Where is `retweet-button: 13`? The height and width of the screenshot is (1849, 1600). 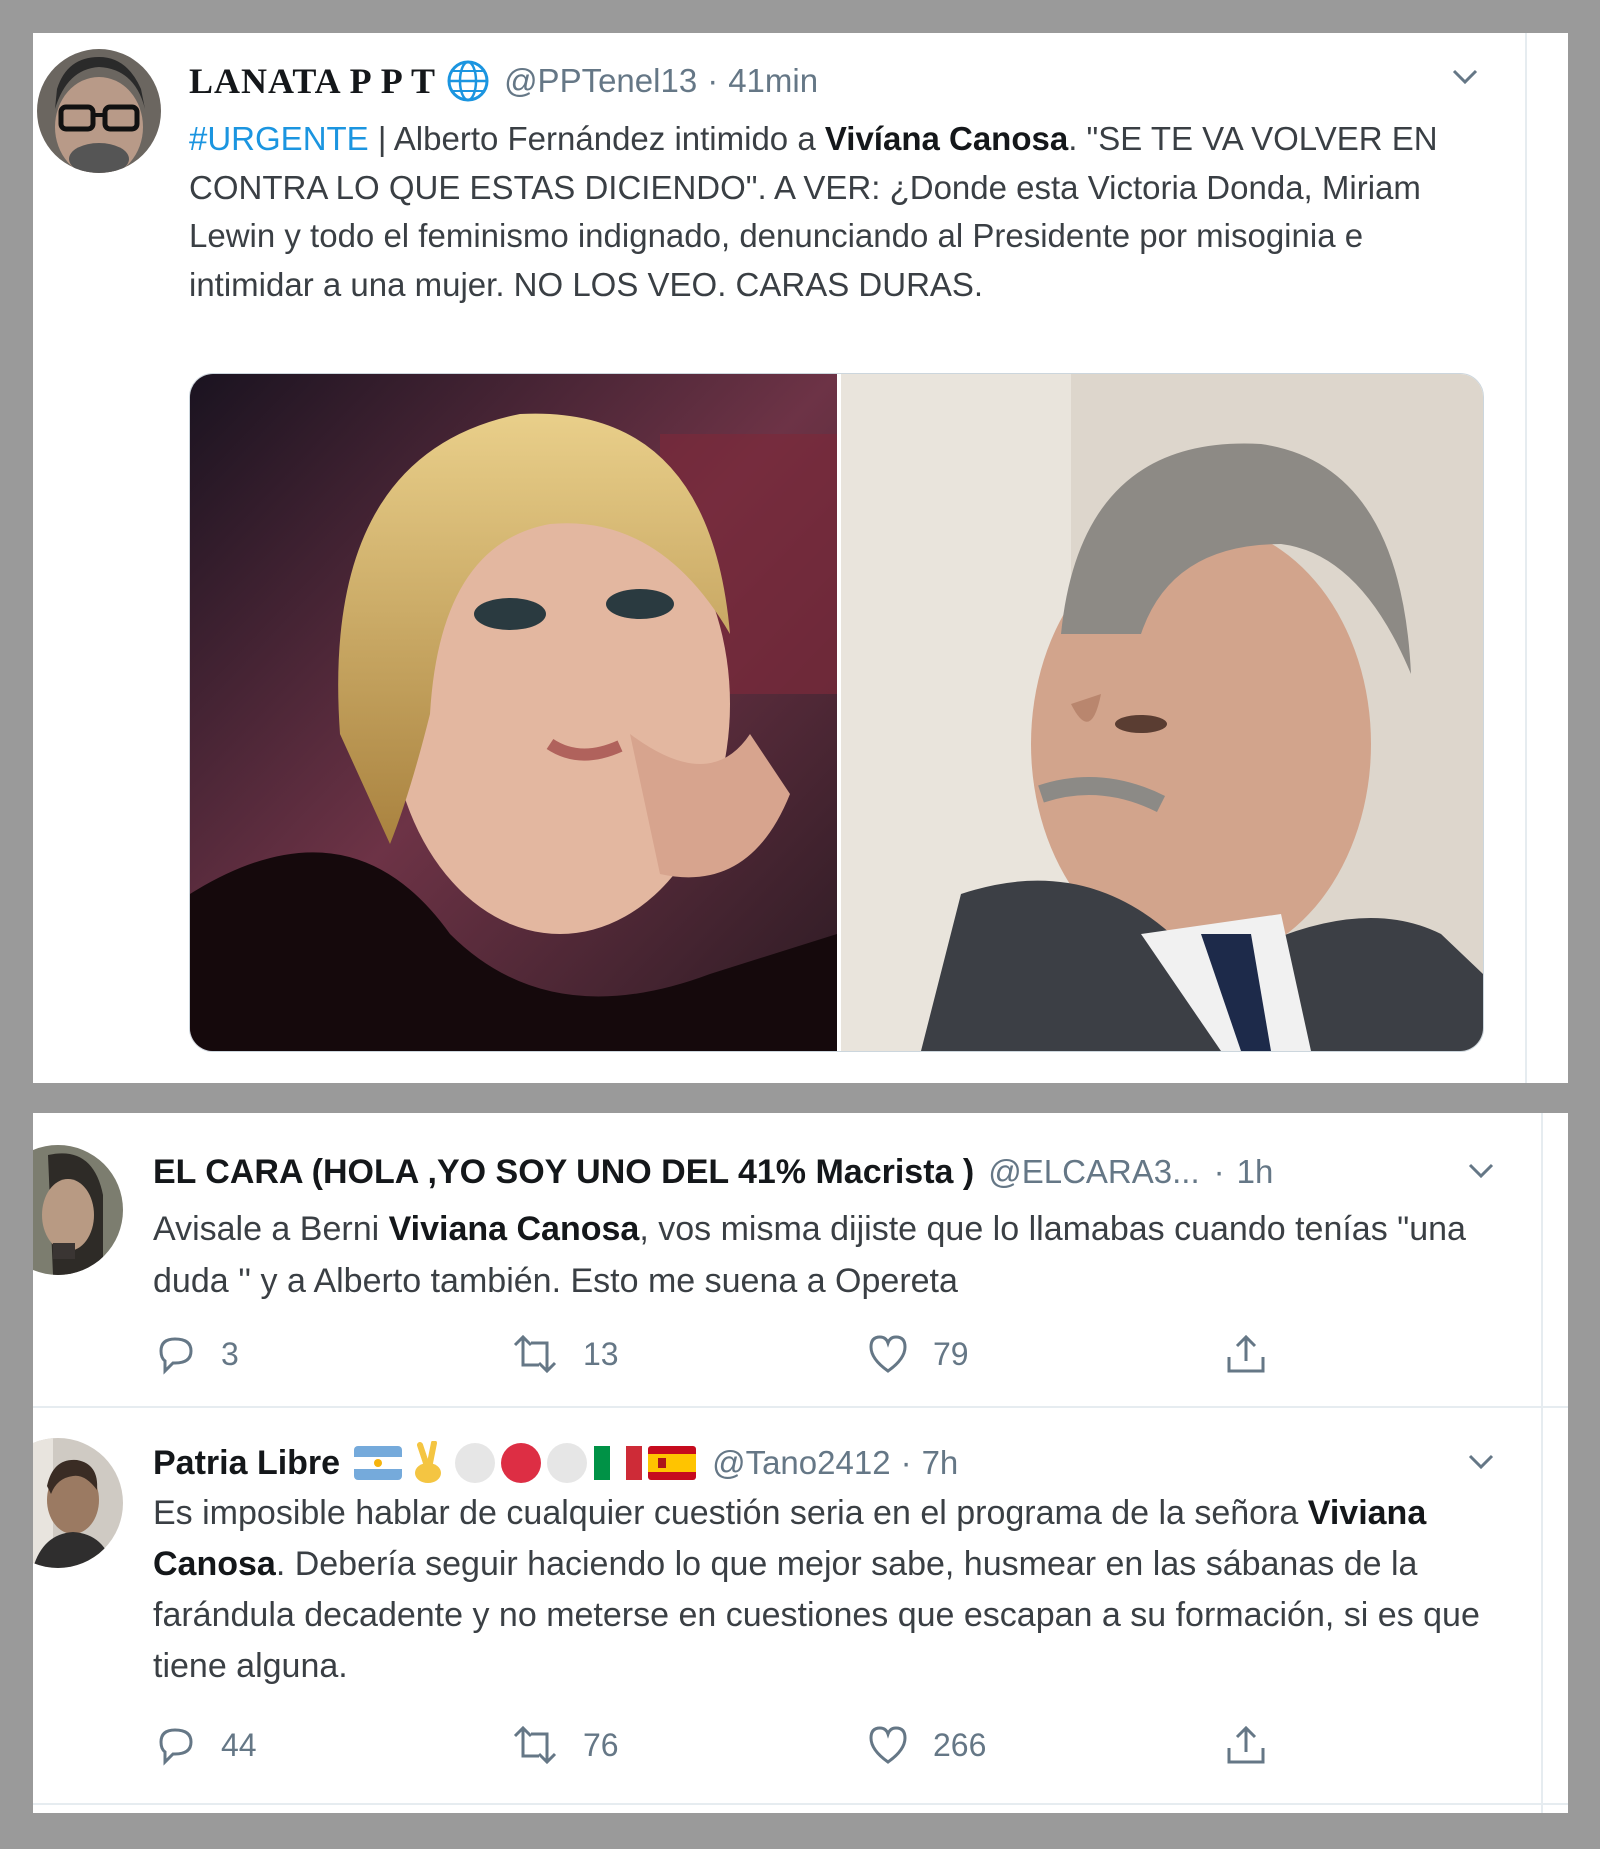
retweet-button: 13 is located at coordinates (564, 1354).